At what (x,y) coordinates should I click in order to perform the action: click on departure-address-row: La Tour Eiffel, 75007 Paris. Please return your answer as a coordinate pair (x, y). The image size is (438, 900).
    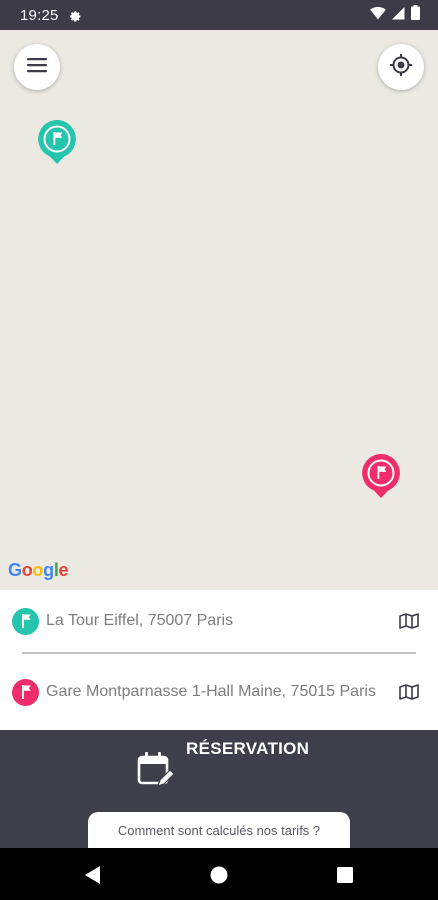
    Looking at the image, I should click on (219, 621).